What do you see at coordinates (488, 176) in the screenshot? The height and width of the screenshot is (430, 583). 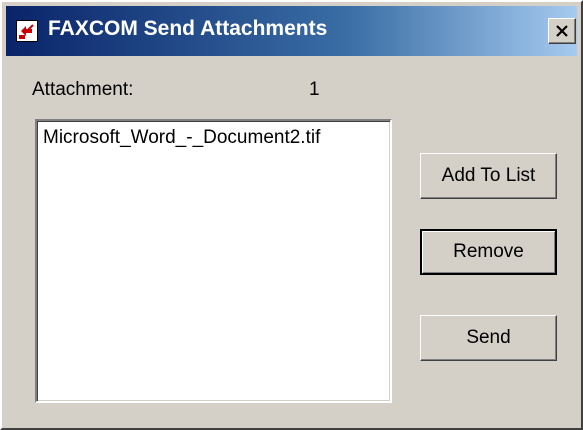 I see `add-to-list-button: Add To List` at bounding box center [488, 176].